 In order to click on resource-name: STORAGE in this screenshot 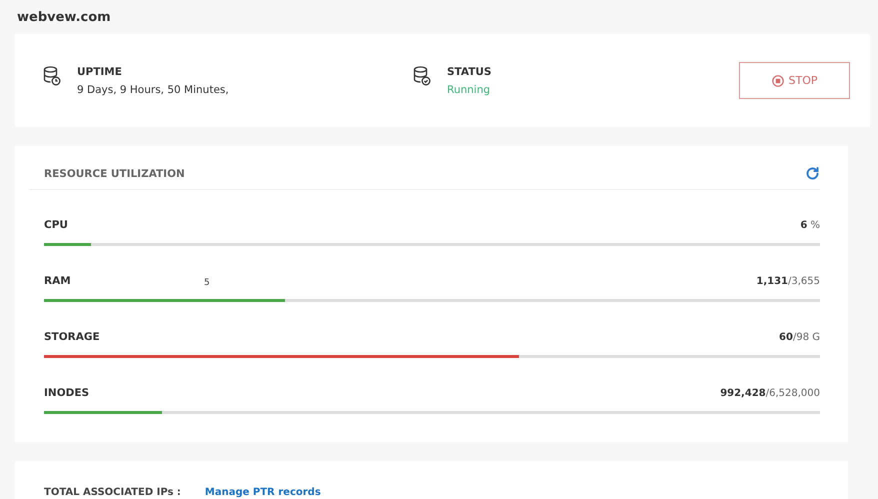, I will do `click(72, 337)`.